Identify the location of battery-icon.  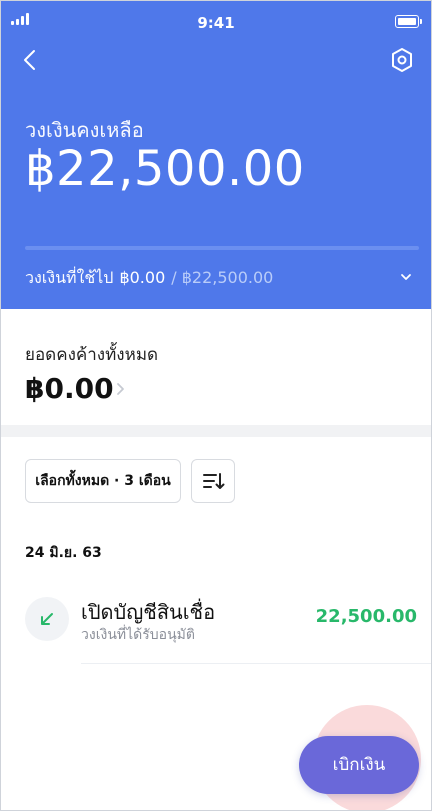
(408, 21).